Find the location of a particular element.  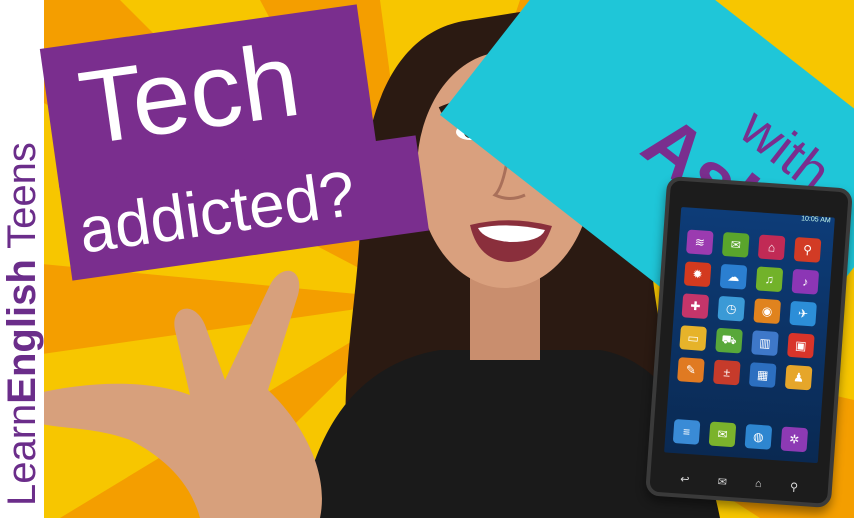

brand-logo: LearnEnglish Teens is located at coordinates (22, 324).